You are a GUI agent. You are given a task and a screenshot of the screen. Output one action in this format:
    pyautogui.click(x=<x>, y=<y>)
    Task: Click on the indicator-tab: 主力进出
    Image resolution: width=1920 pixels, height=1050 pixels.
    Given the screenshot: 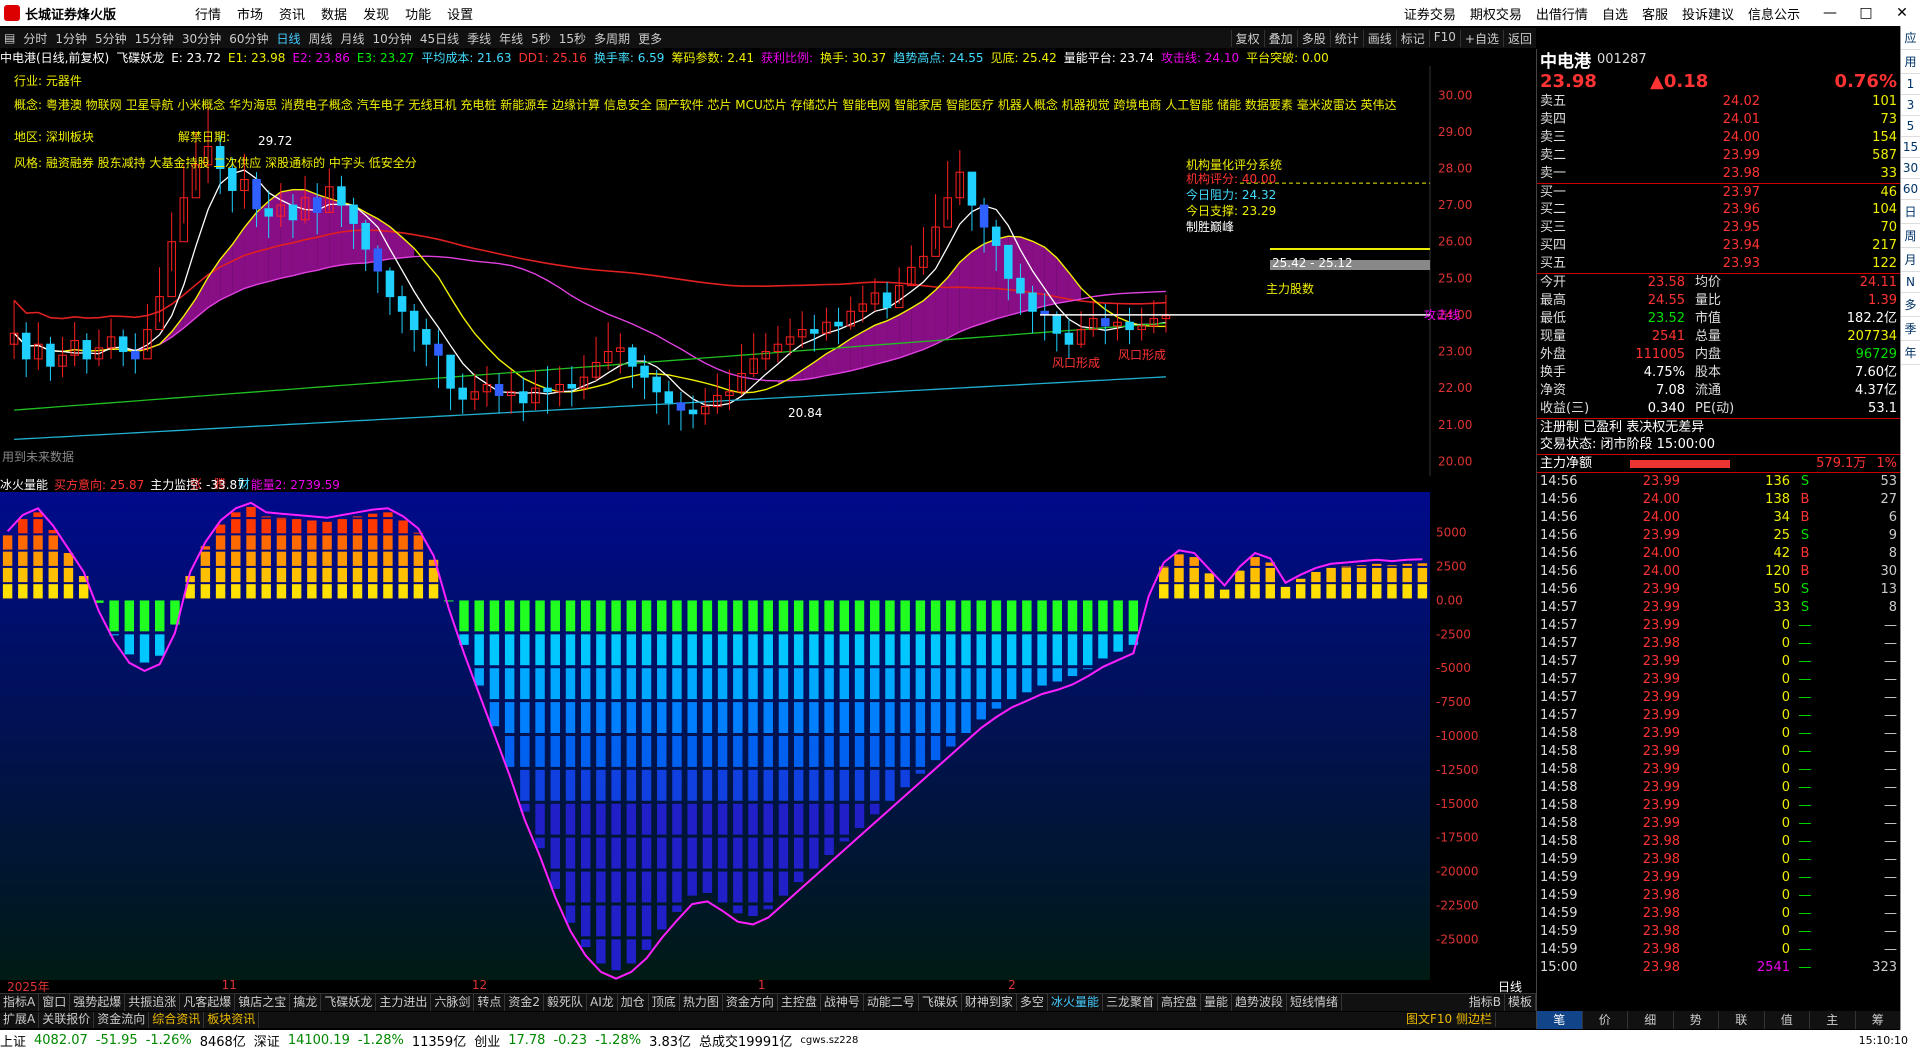 What is the action you would take?
    pyautogui.click(x=404, y=1002)
    